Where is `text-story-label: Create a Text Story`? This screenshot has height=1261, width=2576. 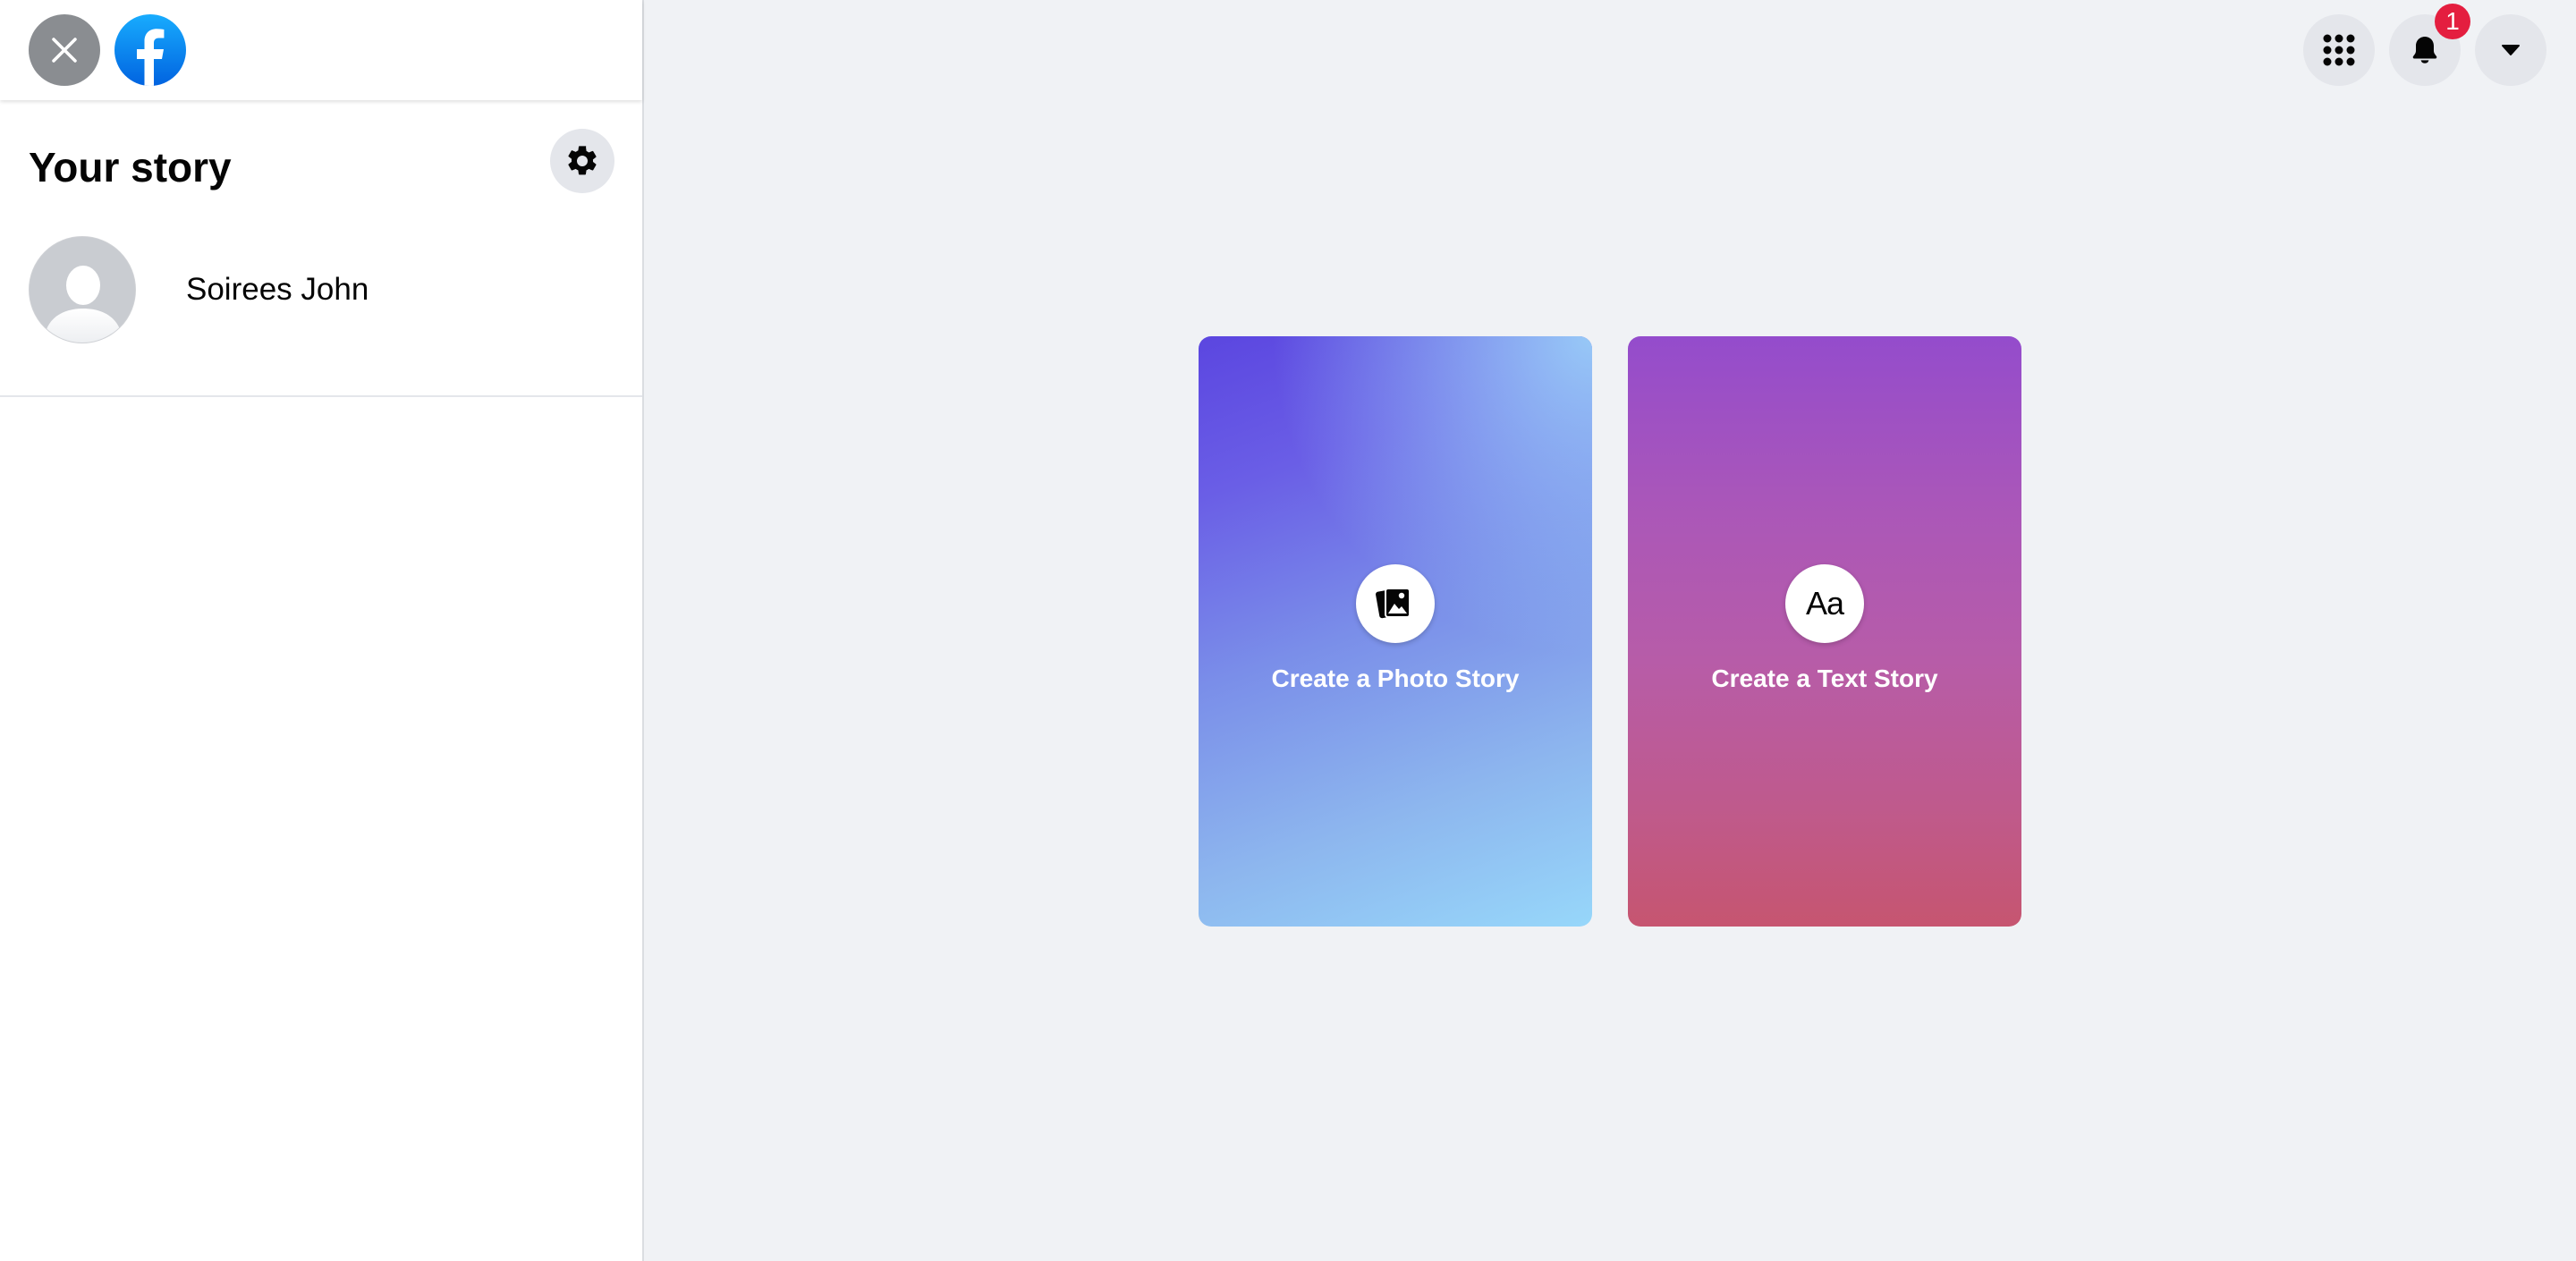 text-story-label: Create a Text Story is located at coordinates (1824, 678).